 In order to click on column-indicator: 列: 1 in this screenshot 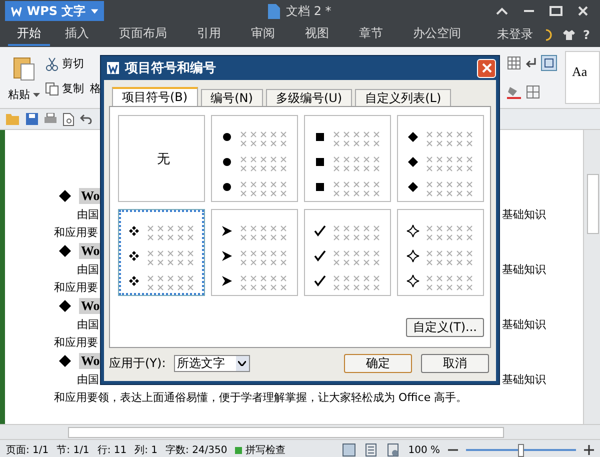, I will do `click(146, 450)`.